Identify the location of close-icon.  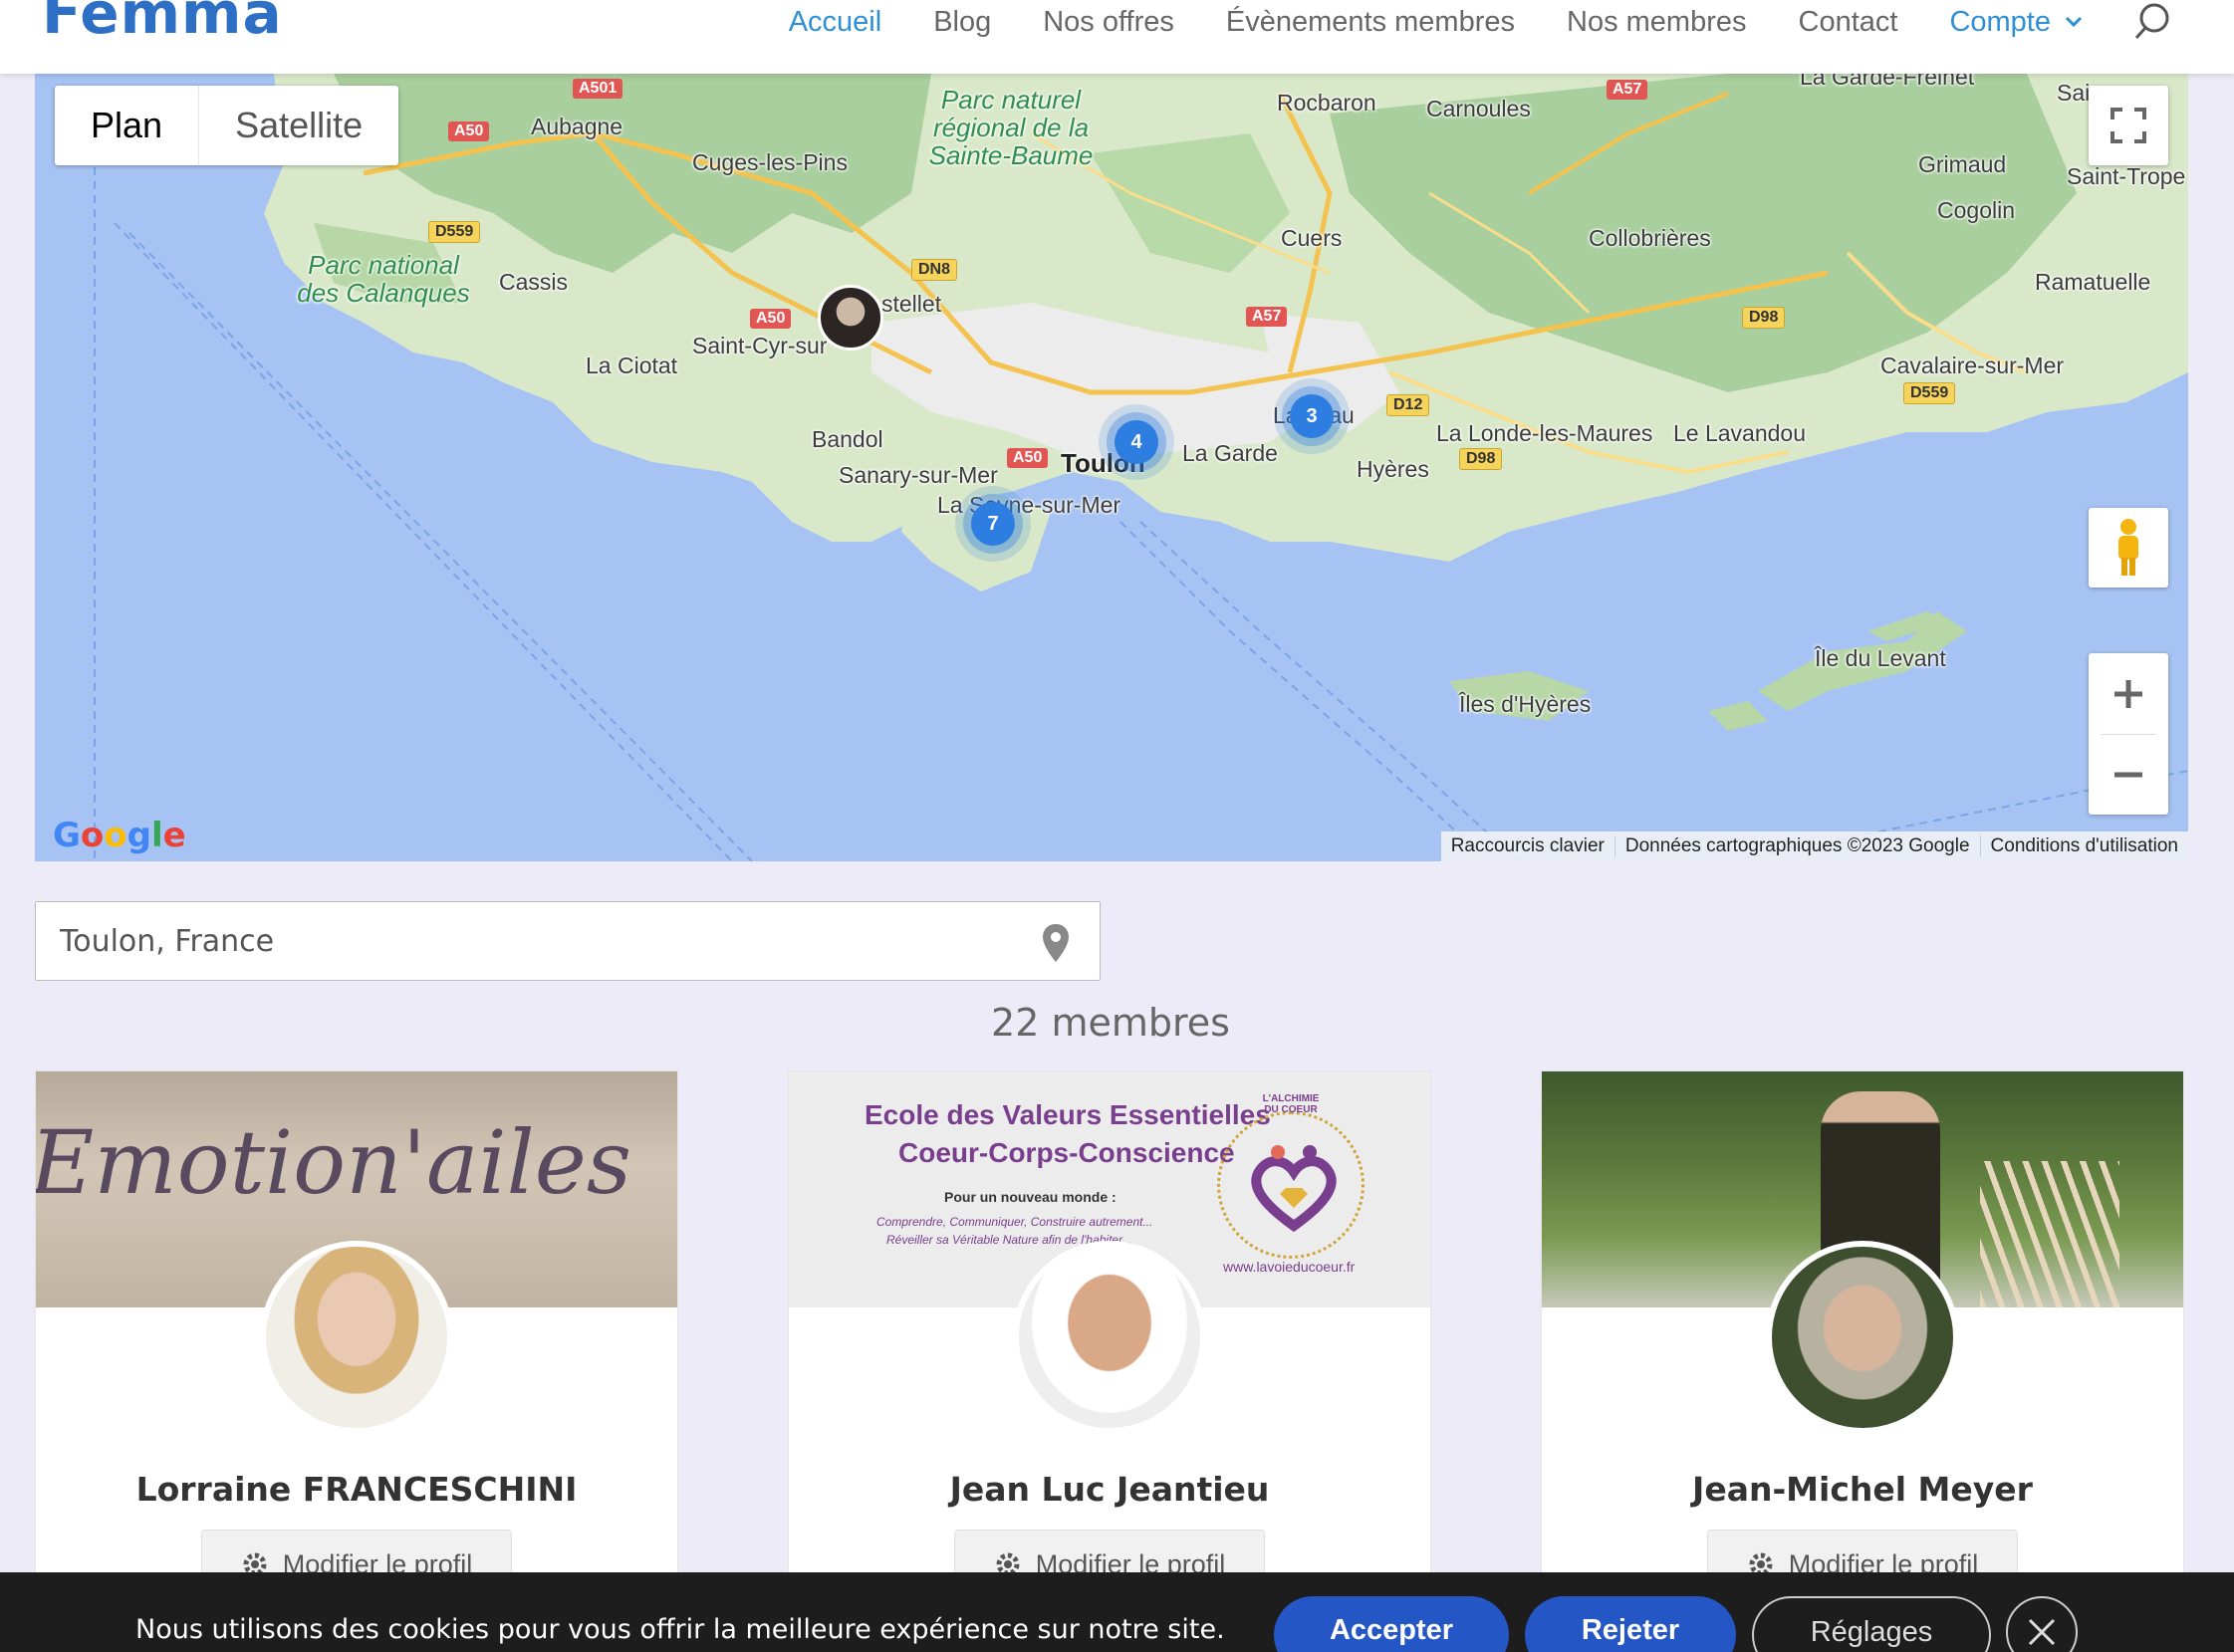
(2042, 1632).